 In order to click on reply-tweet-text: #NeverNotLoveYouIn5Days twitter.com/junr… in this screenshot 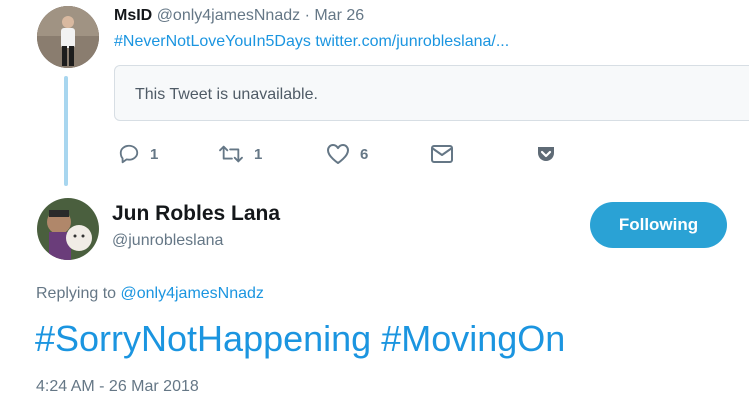, I will do `click(311, 42)`.